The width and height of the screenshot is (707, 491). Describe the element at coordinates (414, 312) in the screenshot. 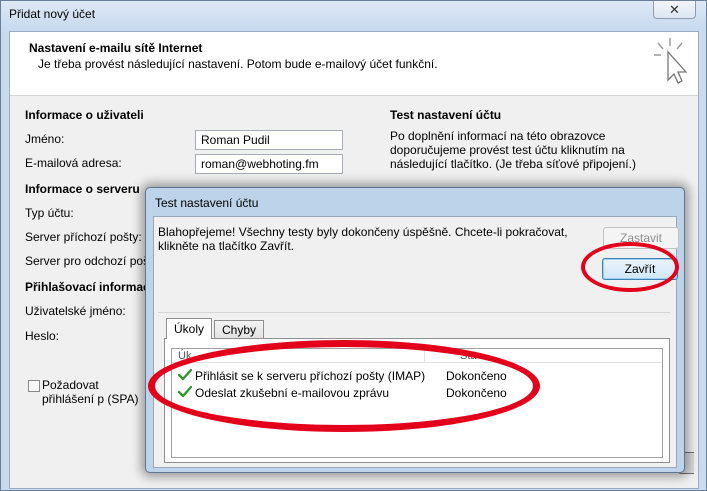

I see `dialog-separator` at that location.